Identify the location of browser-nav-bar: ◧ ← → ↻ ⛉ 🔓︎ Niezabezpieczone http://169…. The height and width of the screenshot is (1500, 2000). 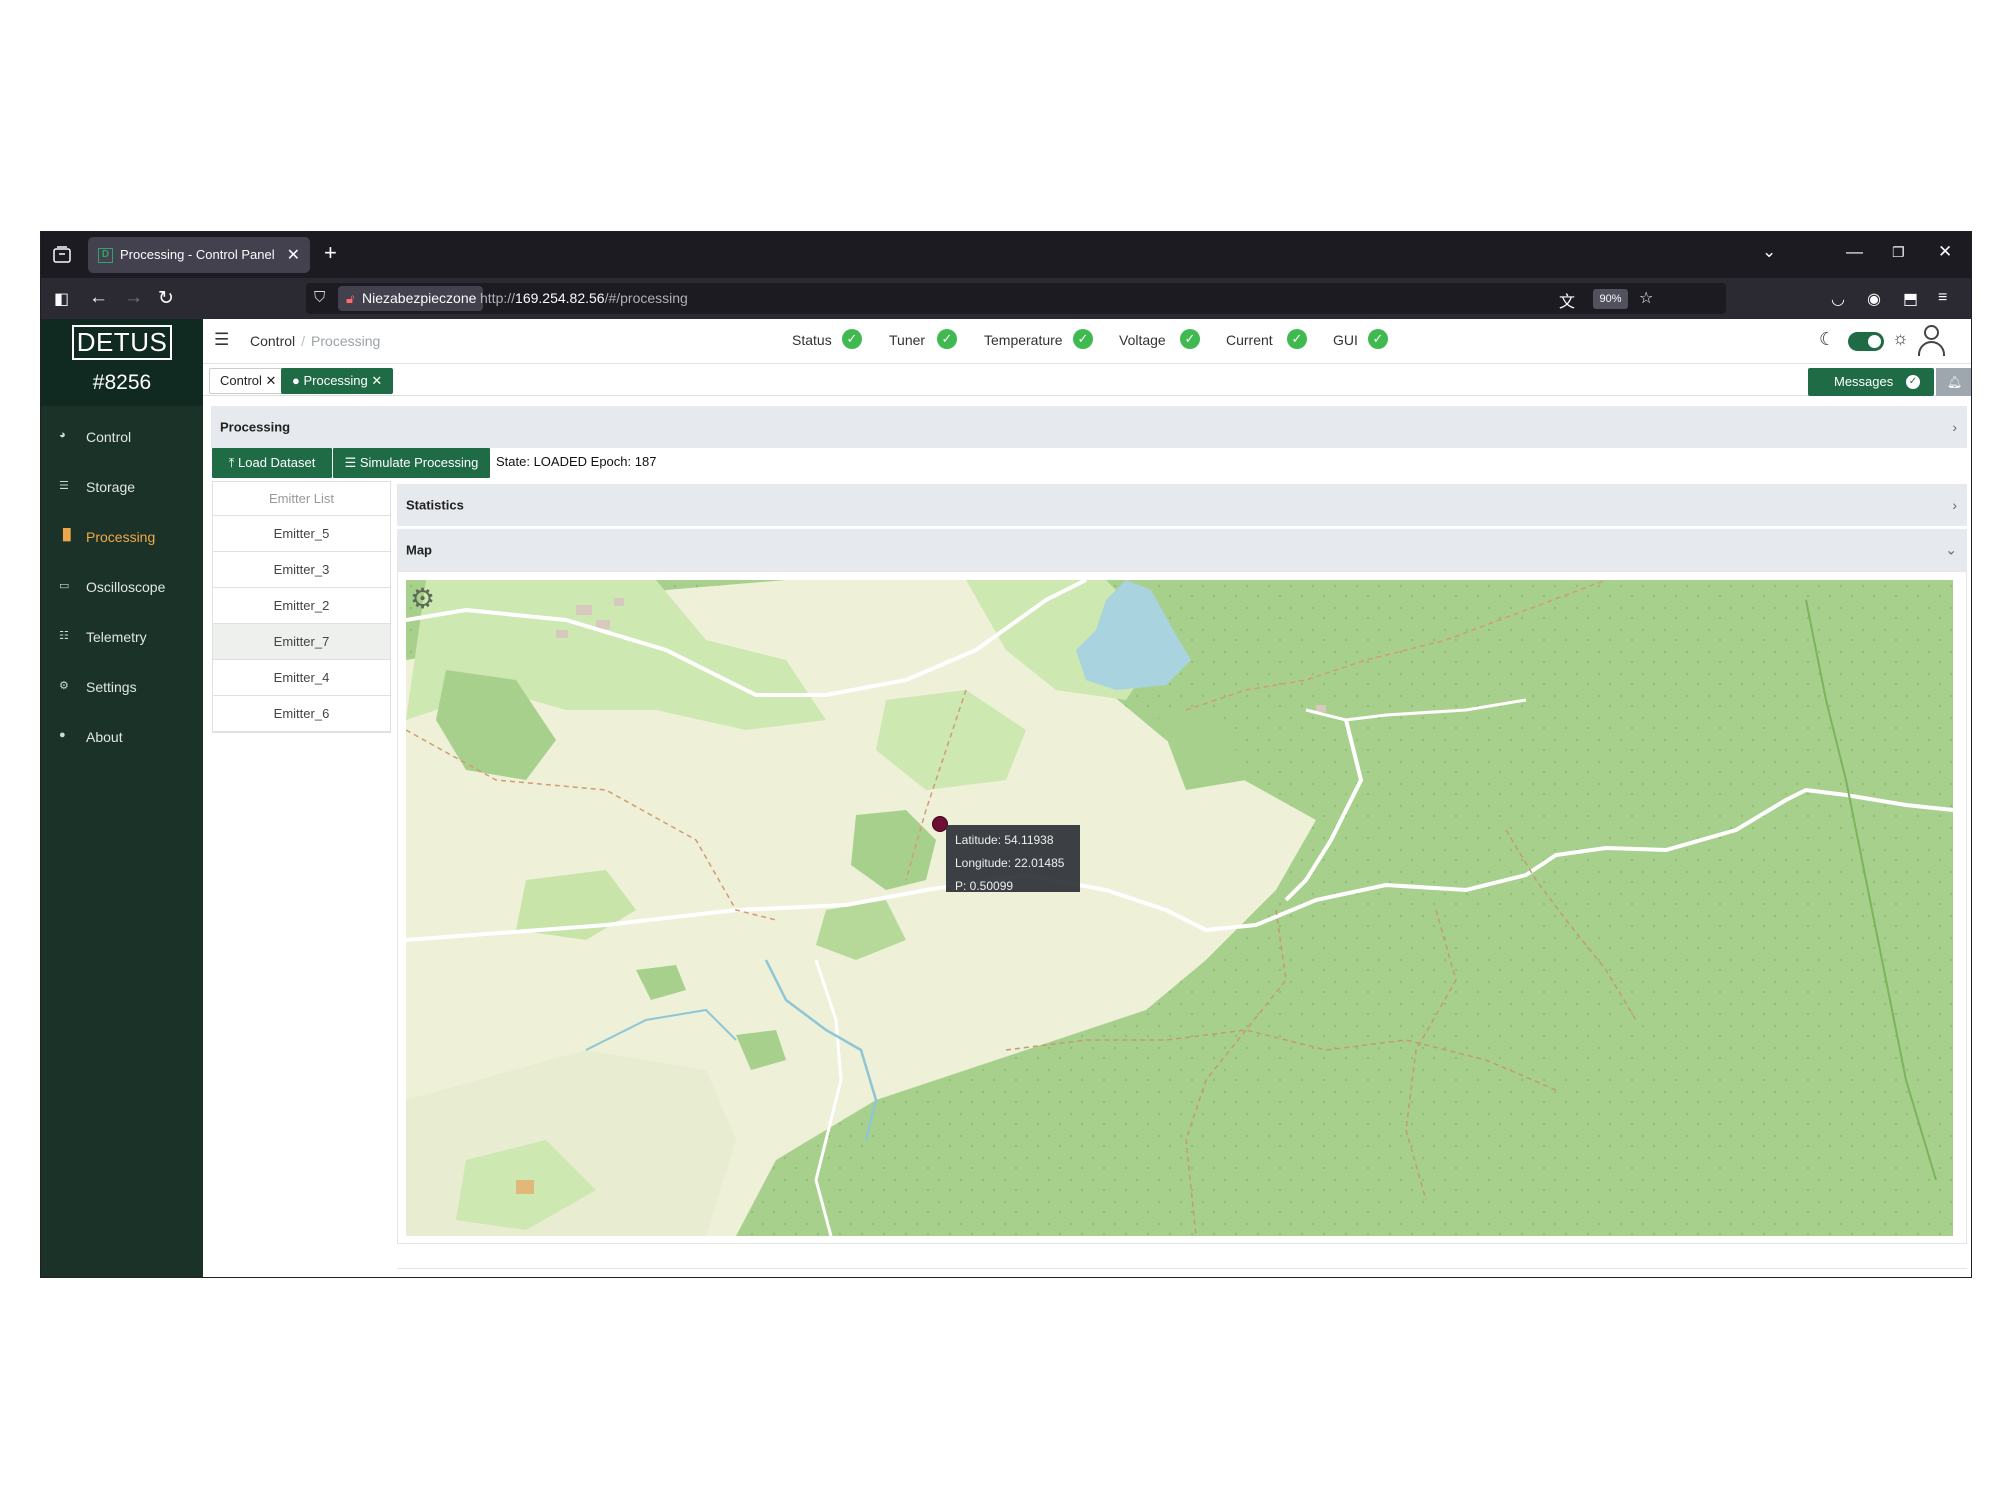
(1006, 298).